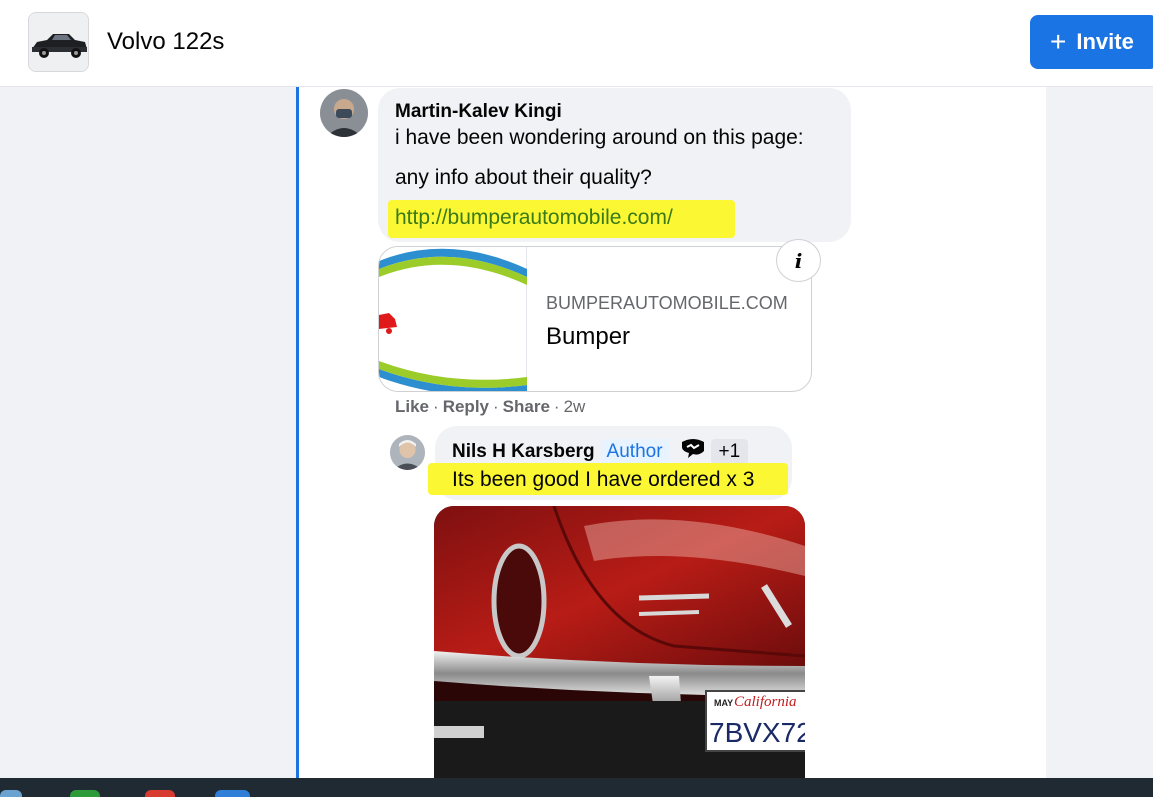  What do you see at coordinates (466, 406) in the screenshot?
I see `reply-button: Reply` at bounding box center [466, 406].